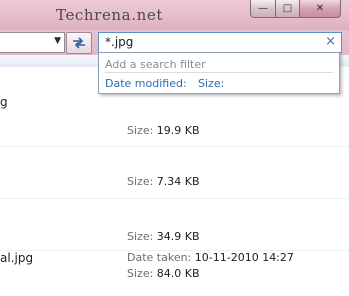 The image size is (349, 296). Describe the element at coordinates (109, 15) in the screenshot. I see `watermark-text: Techrena.net` at that location.